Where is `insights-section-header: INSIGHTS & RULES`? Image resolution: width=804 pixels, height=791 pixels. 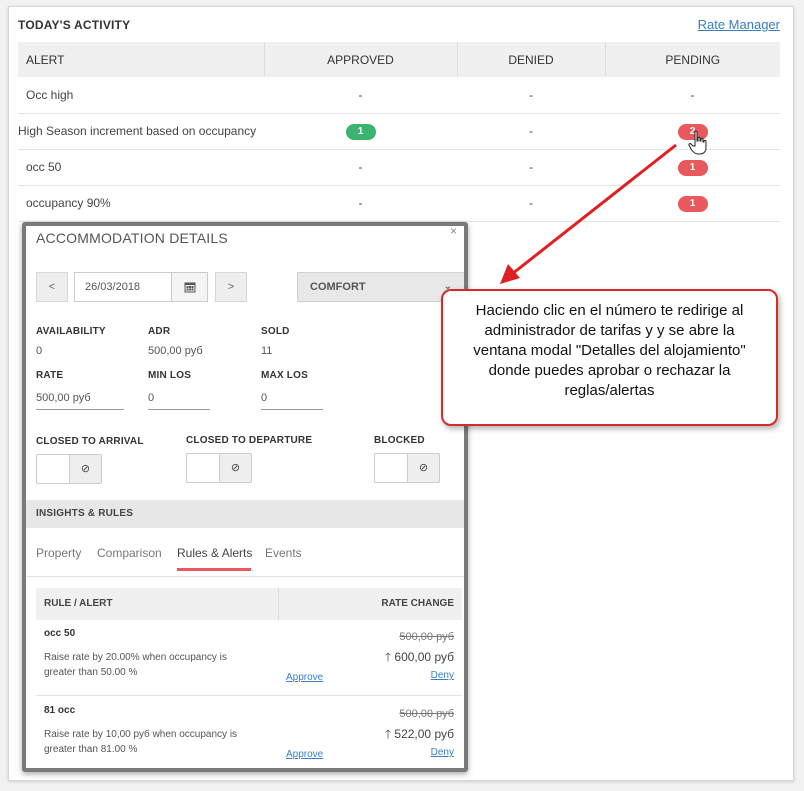 insights-section-header: INSIGHTS & RULES is located at coordinates (245, 514).